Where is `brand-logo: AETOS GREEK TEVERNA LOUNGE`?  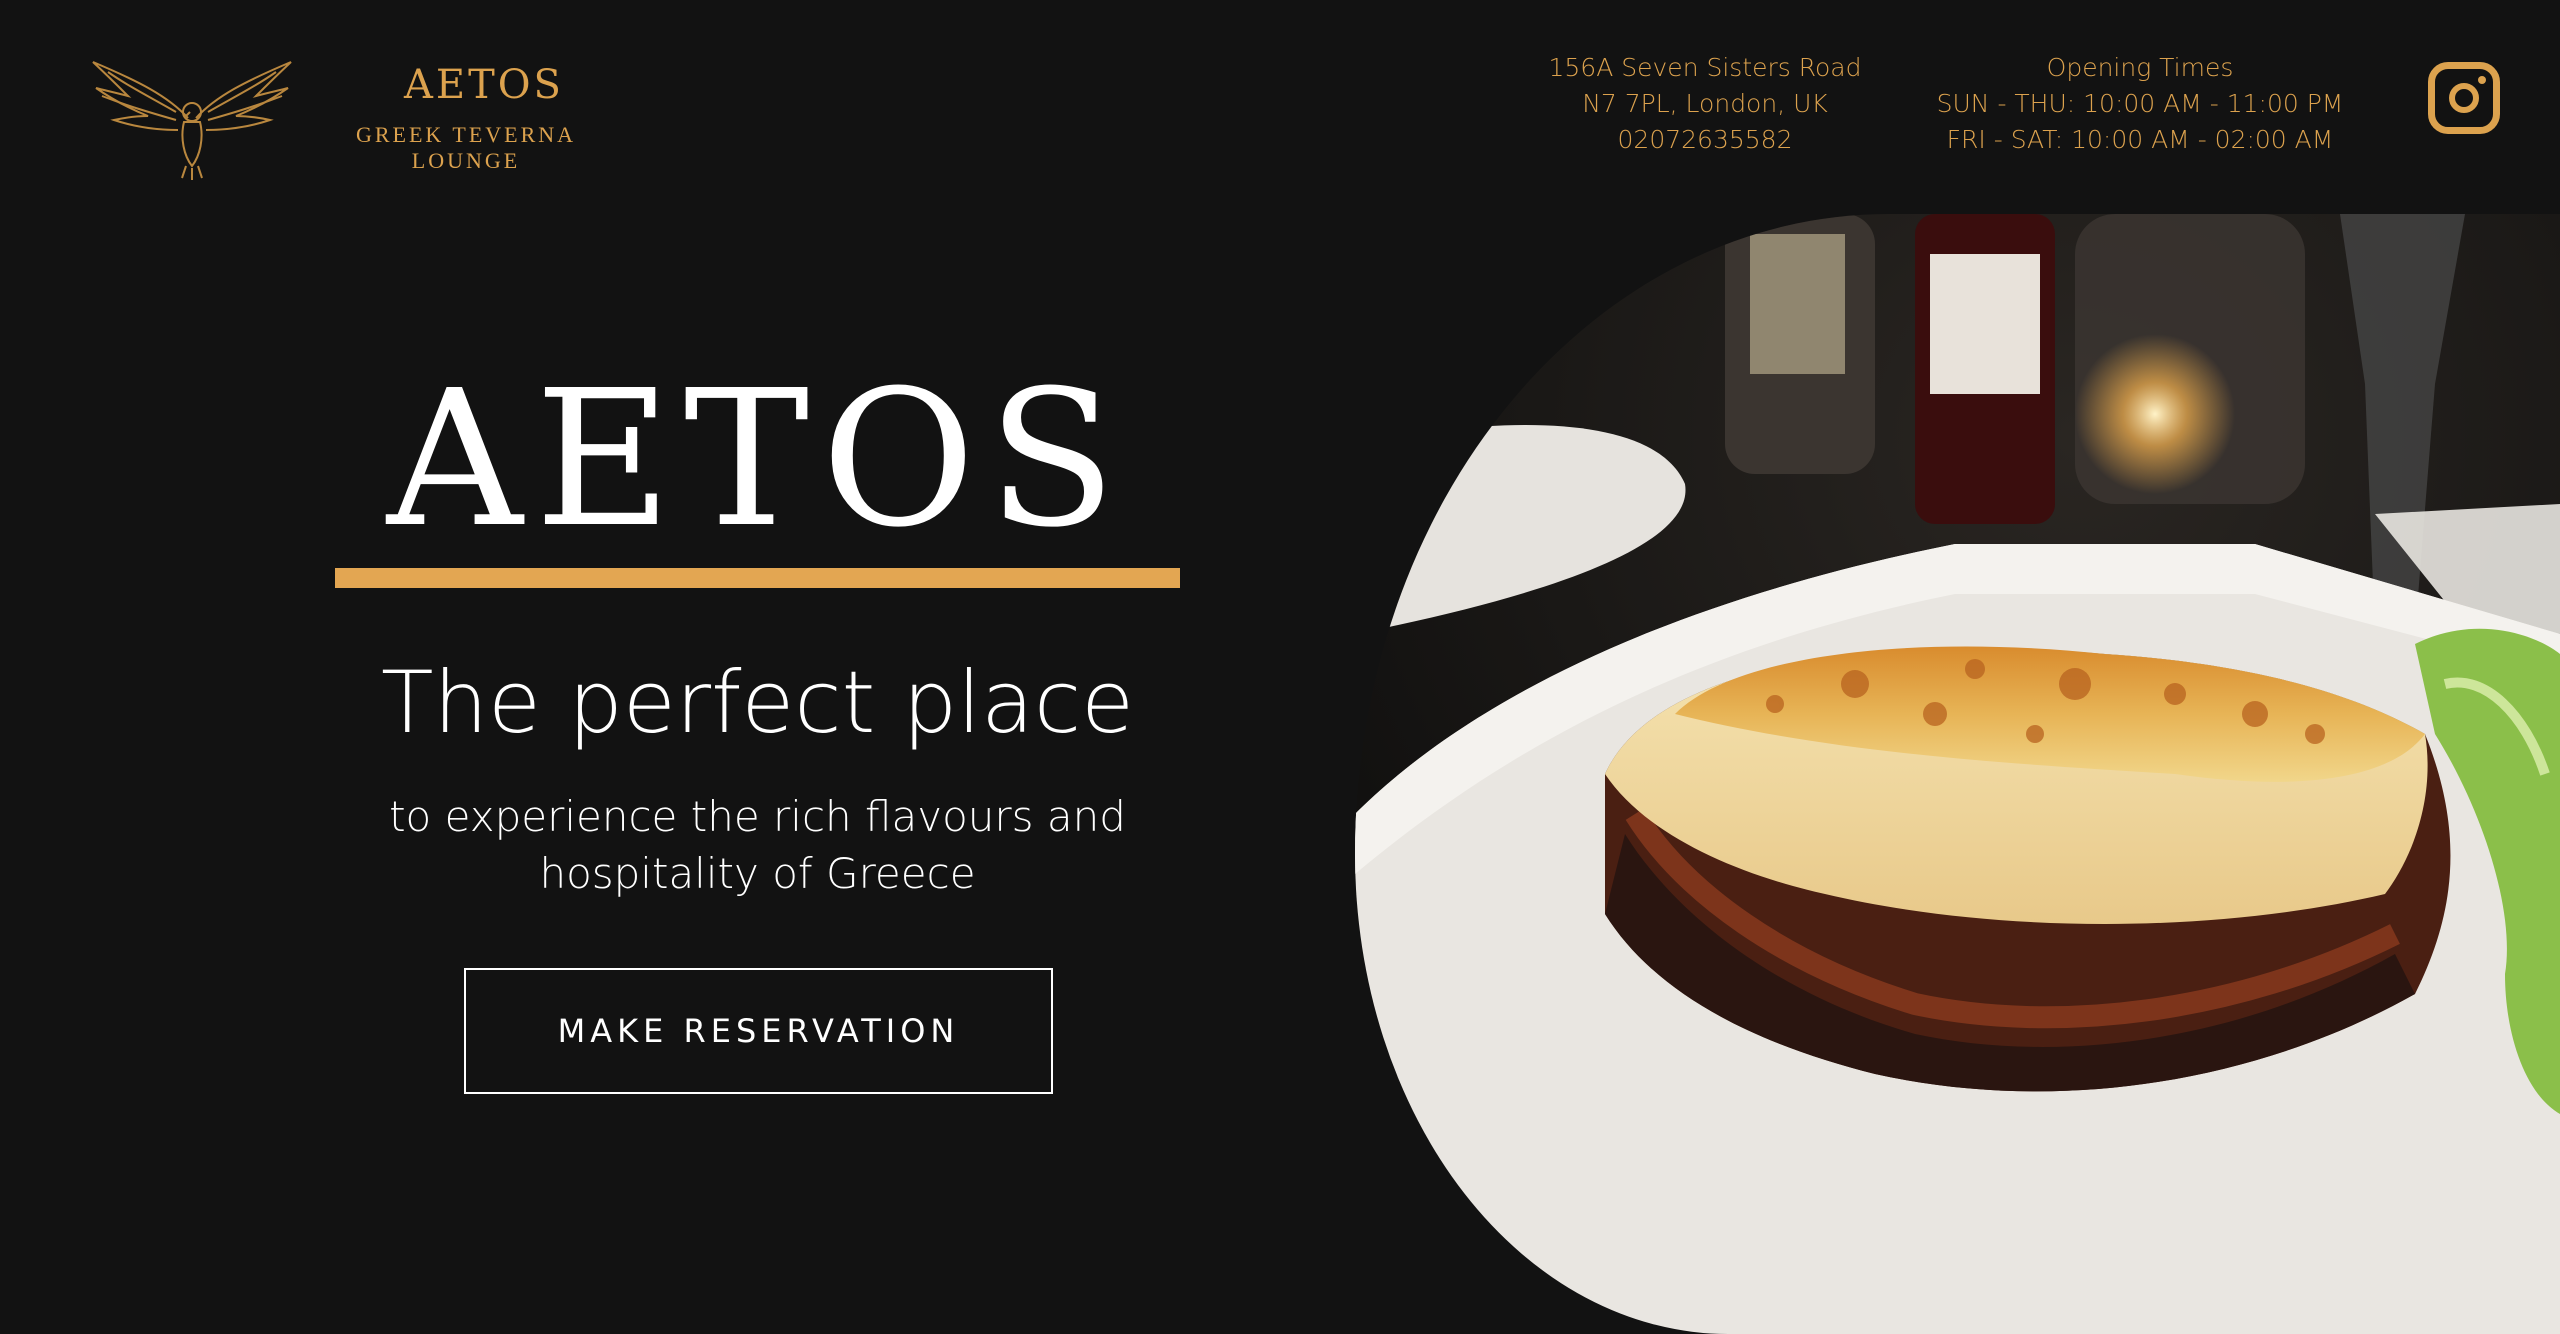 brand-logo: AETOS GREEK TEVERNA LOUNGE is located at coordinates (330, 121).